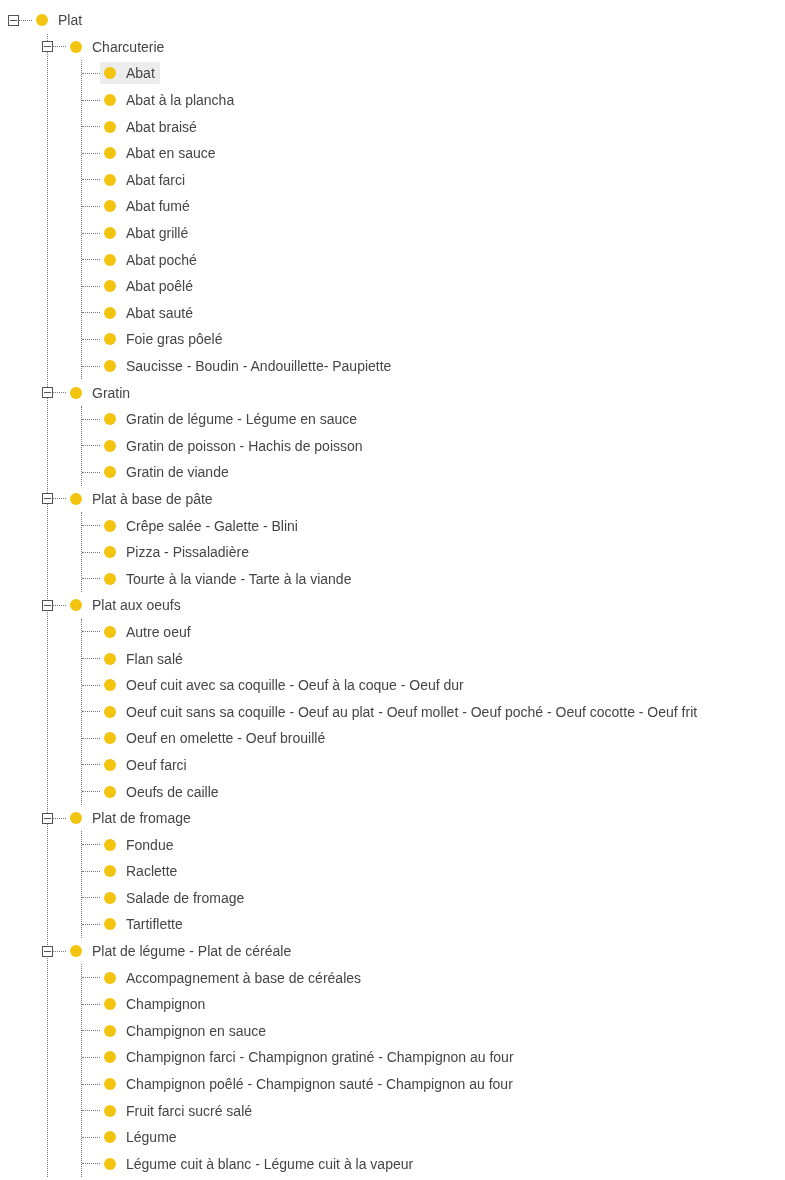 This screenshot has width=785, height=1180. I want to click on tree-item: Plat, so click(60, 20).